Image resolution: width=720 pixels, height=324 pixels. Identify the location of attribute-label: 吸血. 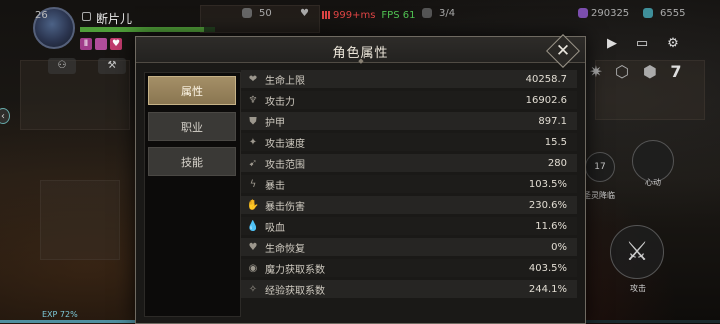
(275, 228).